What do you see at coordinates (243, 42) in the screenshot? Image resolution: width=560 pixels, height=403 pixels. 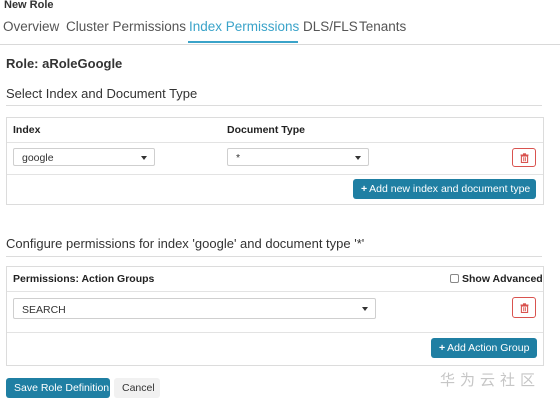 I see `active-tab-indicator` at bounding box center [243, 42].